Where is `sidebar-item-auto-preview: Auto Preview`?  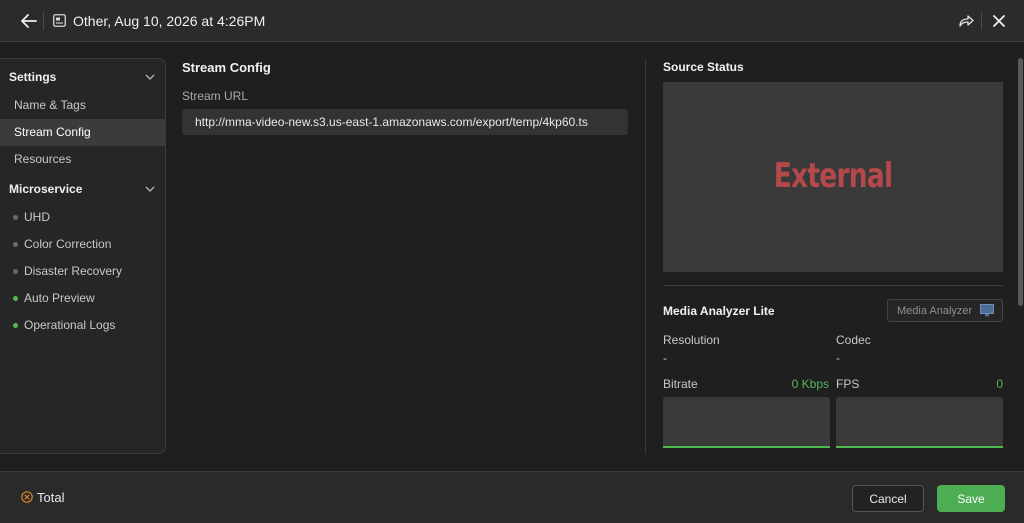 sidebar-item-auto-preview: Auto Preview is located at coordinates (82, 298).